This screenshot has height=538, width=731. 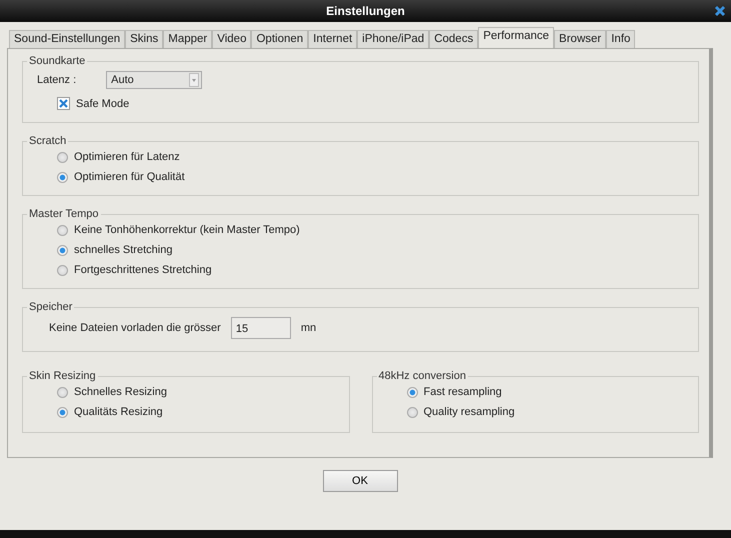 What do you see at coordinates (621, 39) in the screenshot?
I see `tab: Info` at bounding box center [621, 39].